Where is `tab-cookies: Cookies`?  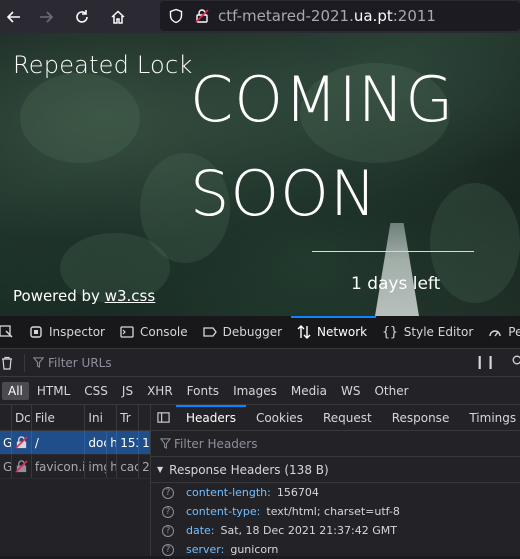 tab-cookies: Cookies is located at coordinates (279, 418).